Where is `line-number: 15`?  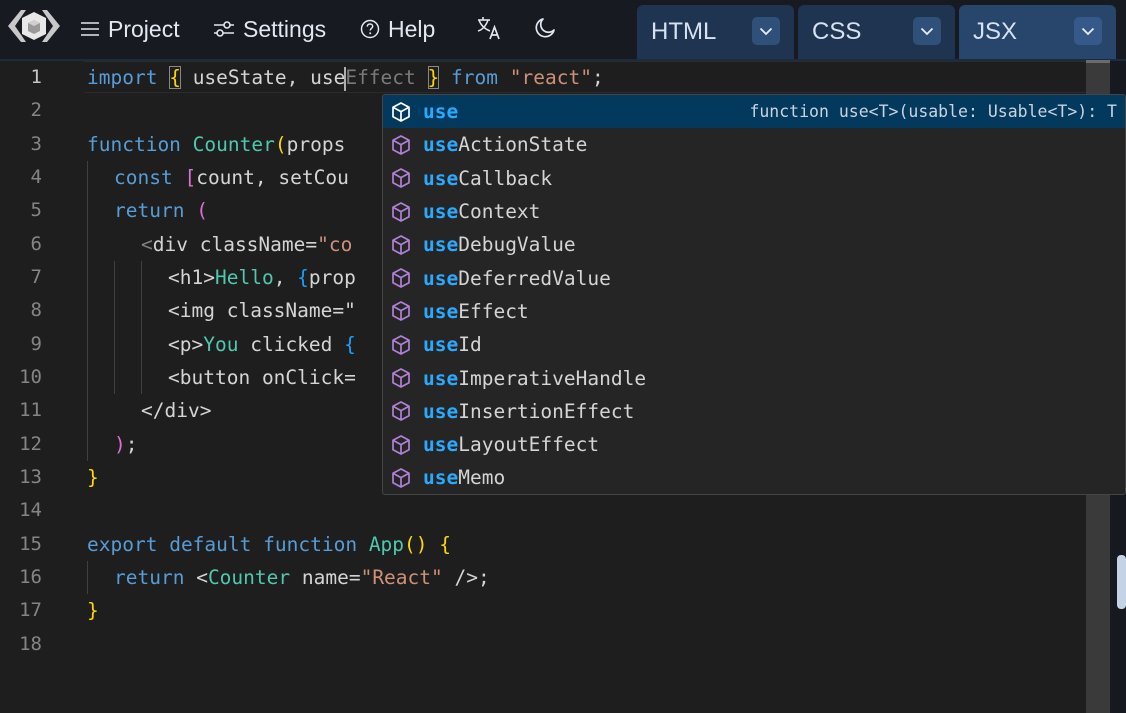
line-number: 15 is located at coordinates (30, 543).